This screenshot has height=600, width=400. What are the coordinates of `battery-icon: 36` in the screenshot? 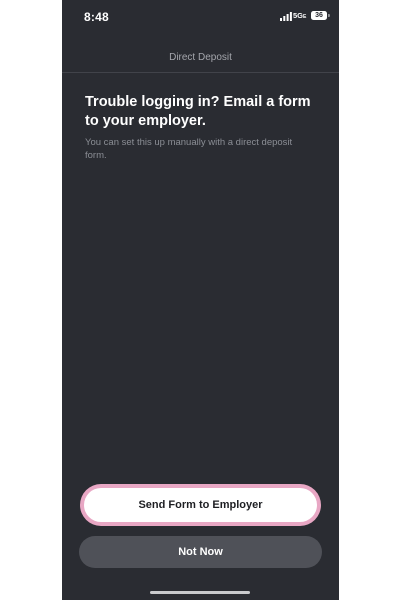 It's located at (319, 15).